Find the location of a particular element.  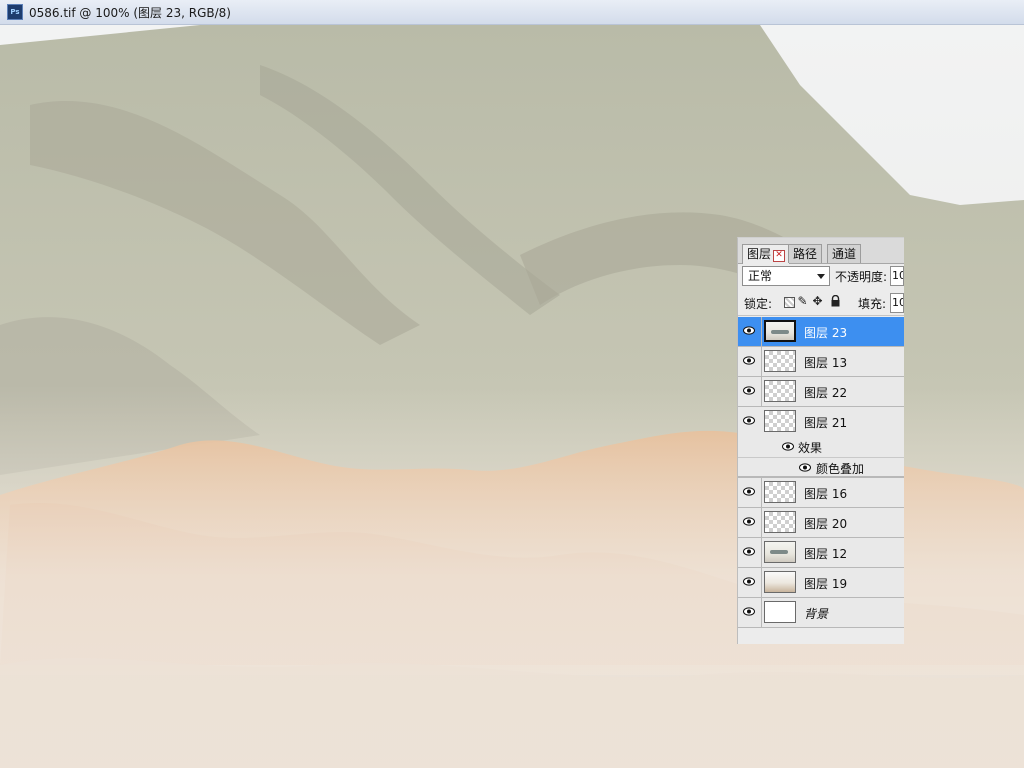

layer-name: 图层 21 is located at coordinates (825, 422).